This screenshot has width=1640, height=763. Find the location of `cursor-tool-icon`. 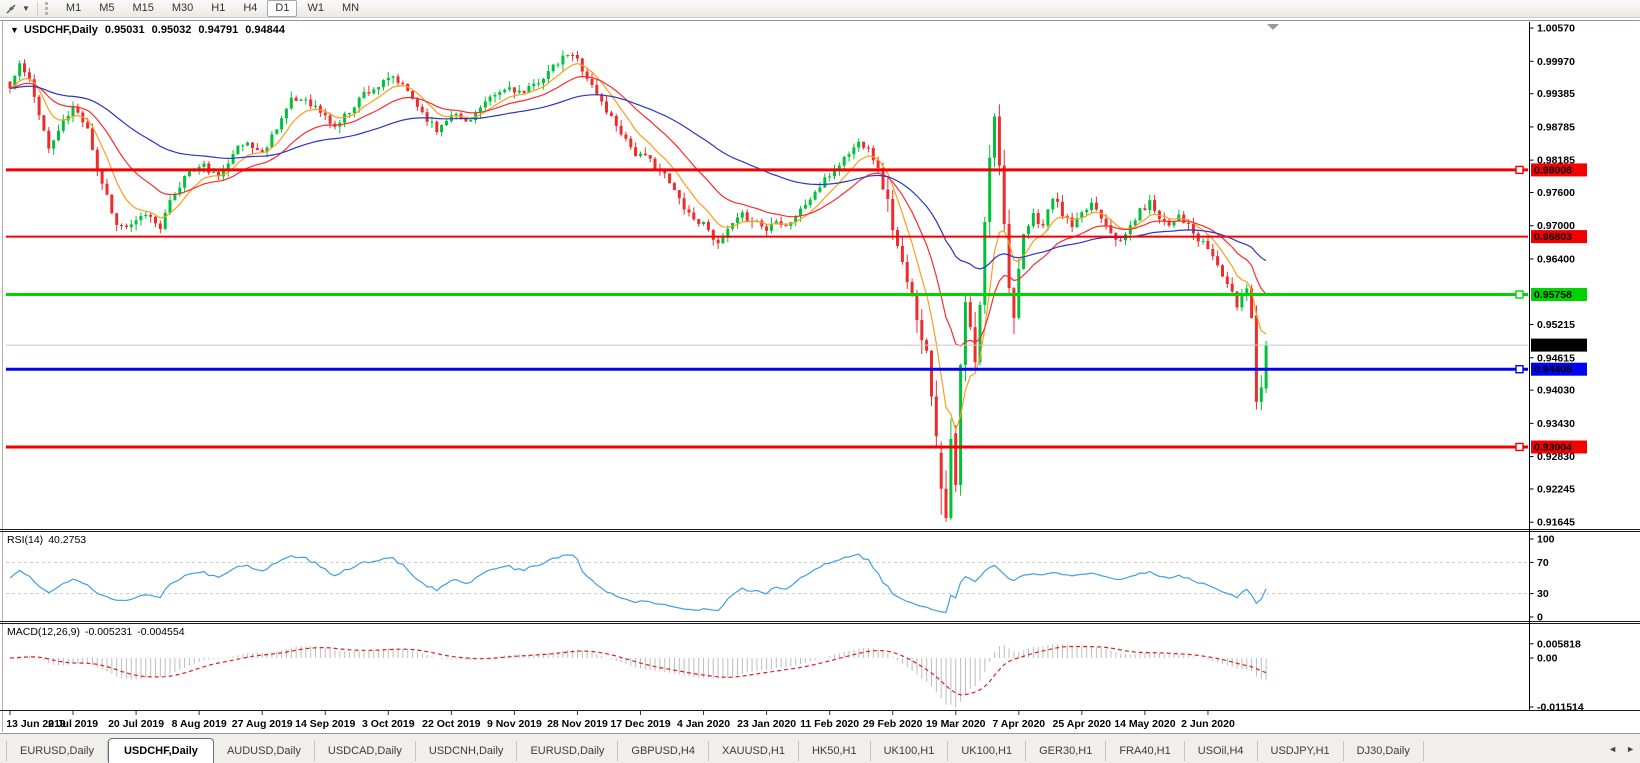

cursor-tool-icon is located at coordinates (11, 9).